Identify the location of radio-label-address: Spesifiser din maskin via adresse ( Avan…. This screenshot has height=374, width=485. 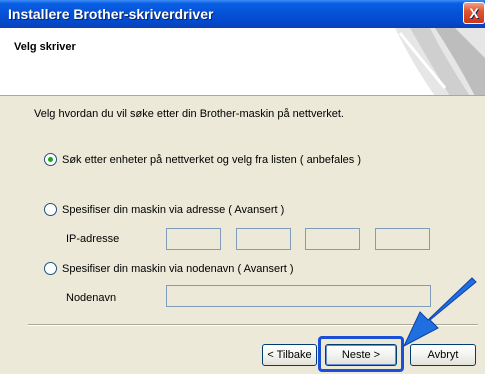
(173, 209).